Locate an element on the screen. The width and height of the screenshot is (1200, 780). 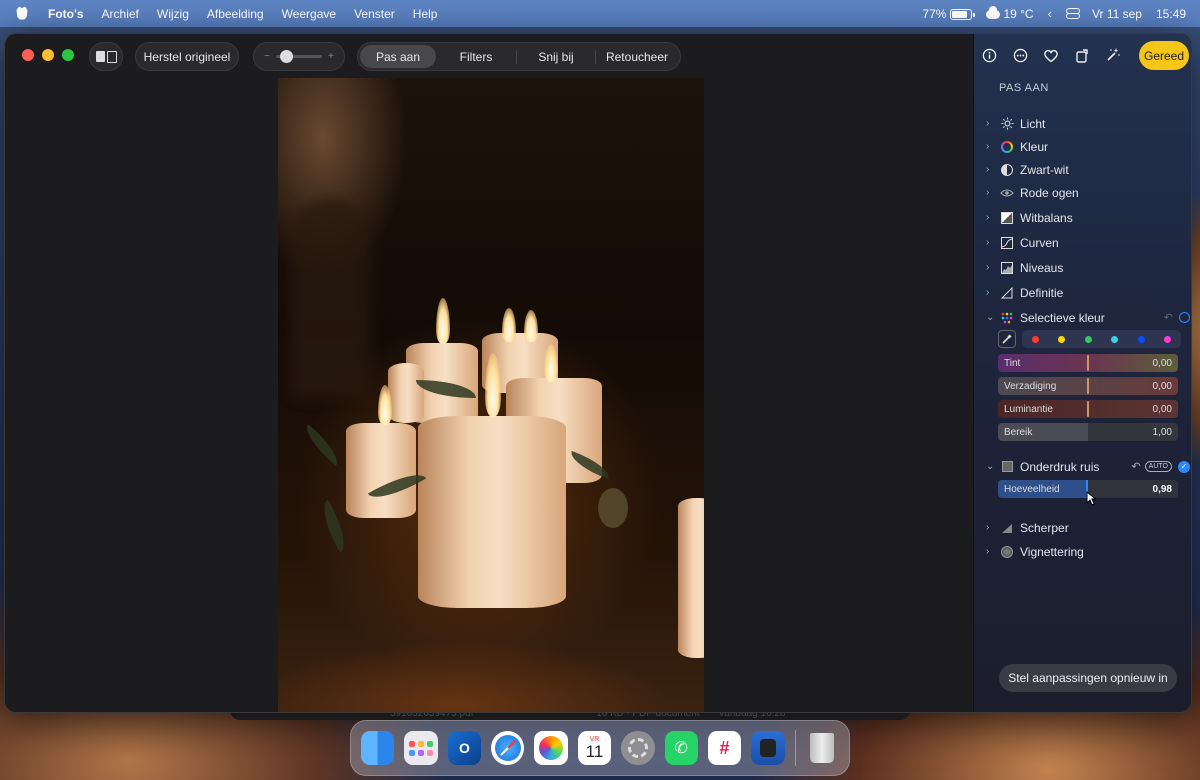
color-wheel-icon is located at coordinates (1007, 147).